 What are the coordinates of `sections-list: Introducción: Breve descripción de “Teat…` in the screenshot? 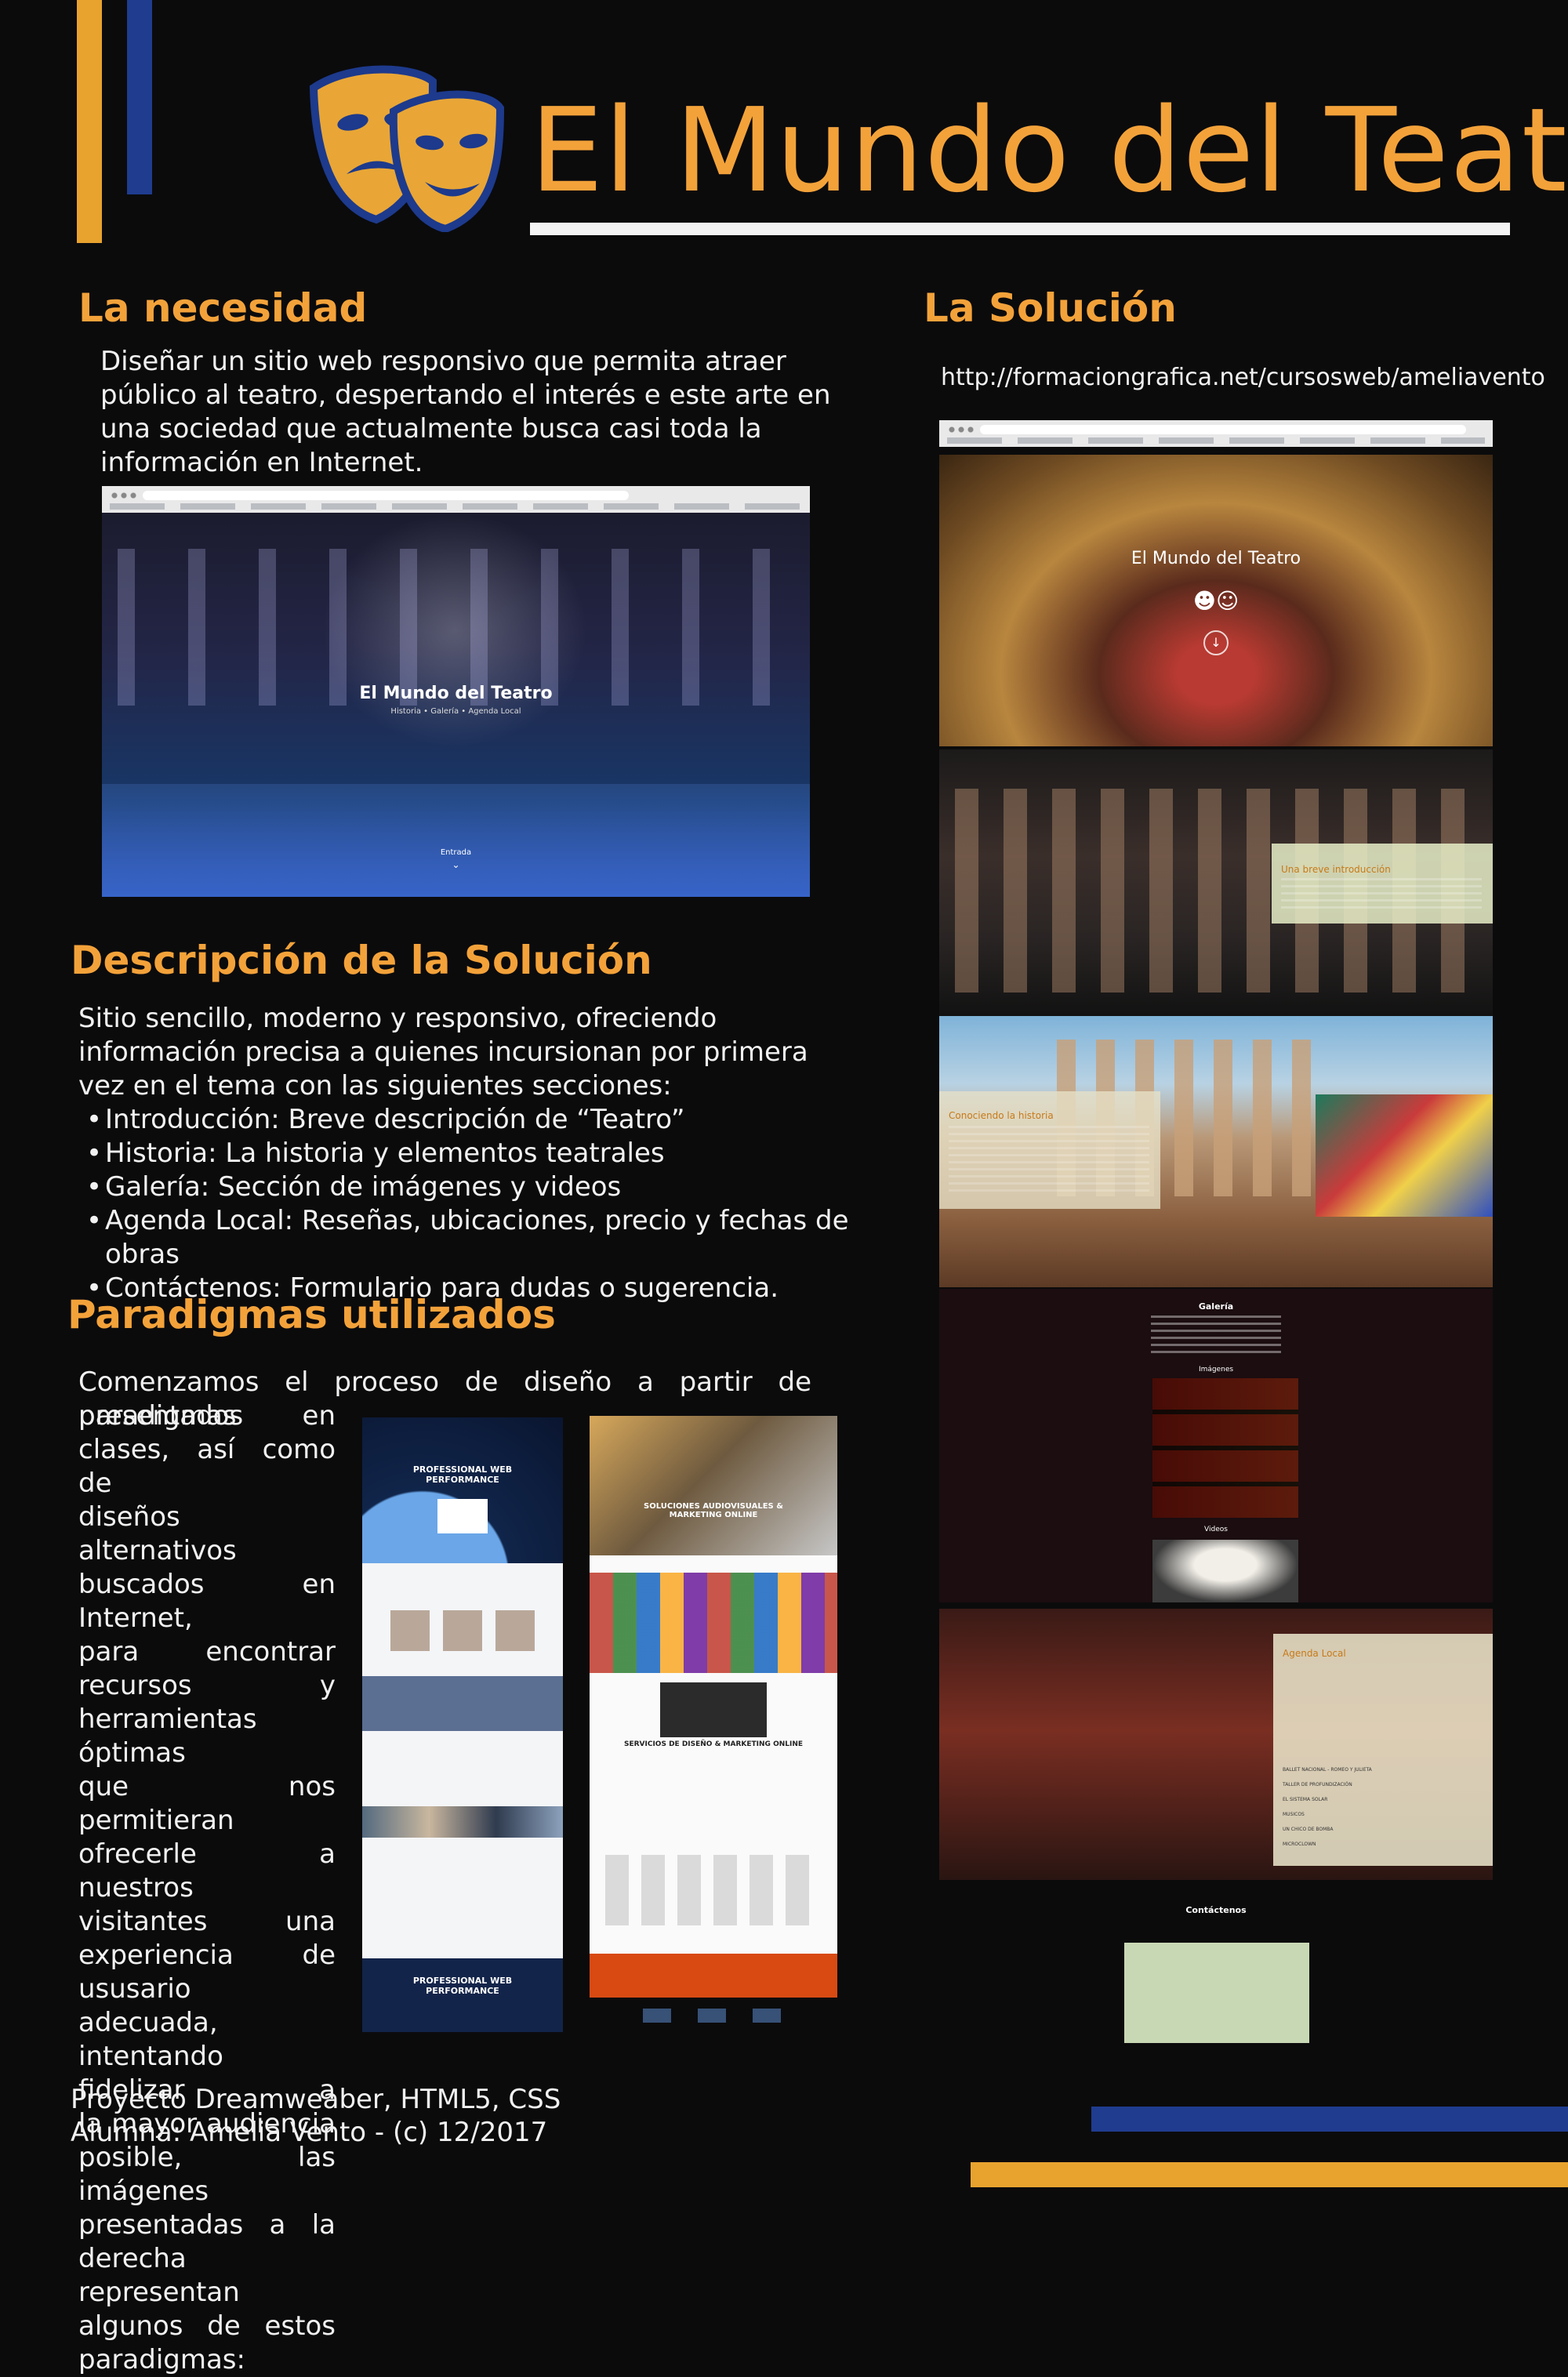 It's located at (470, 1204).